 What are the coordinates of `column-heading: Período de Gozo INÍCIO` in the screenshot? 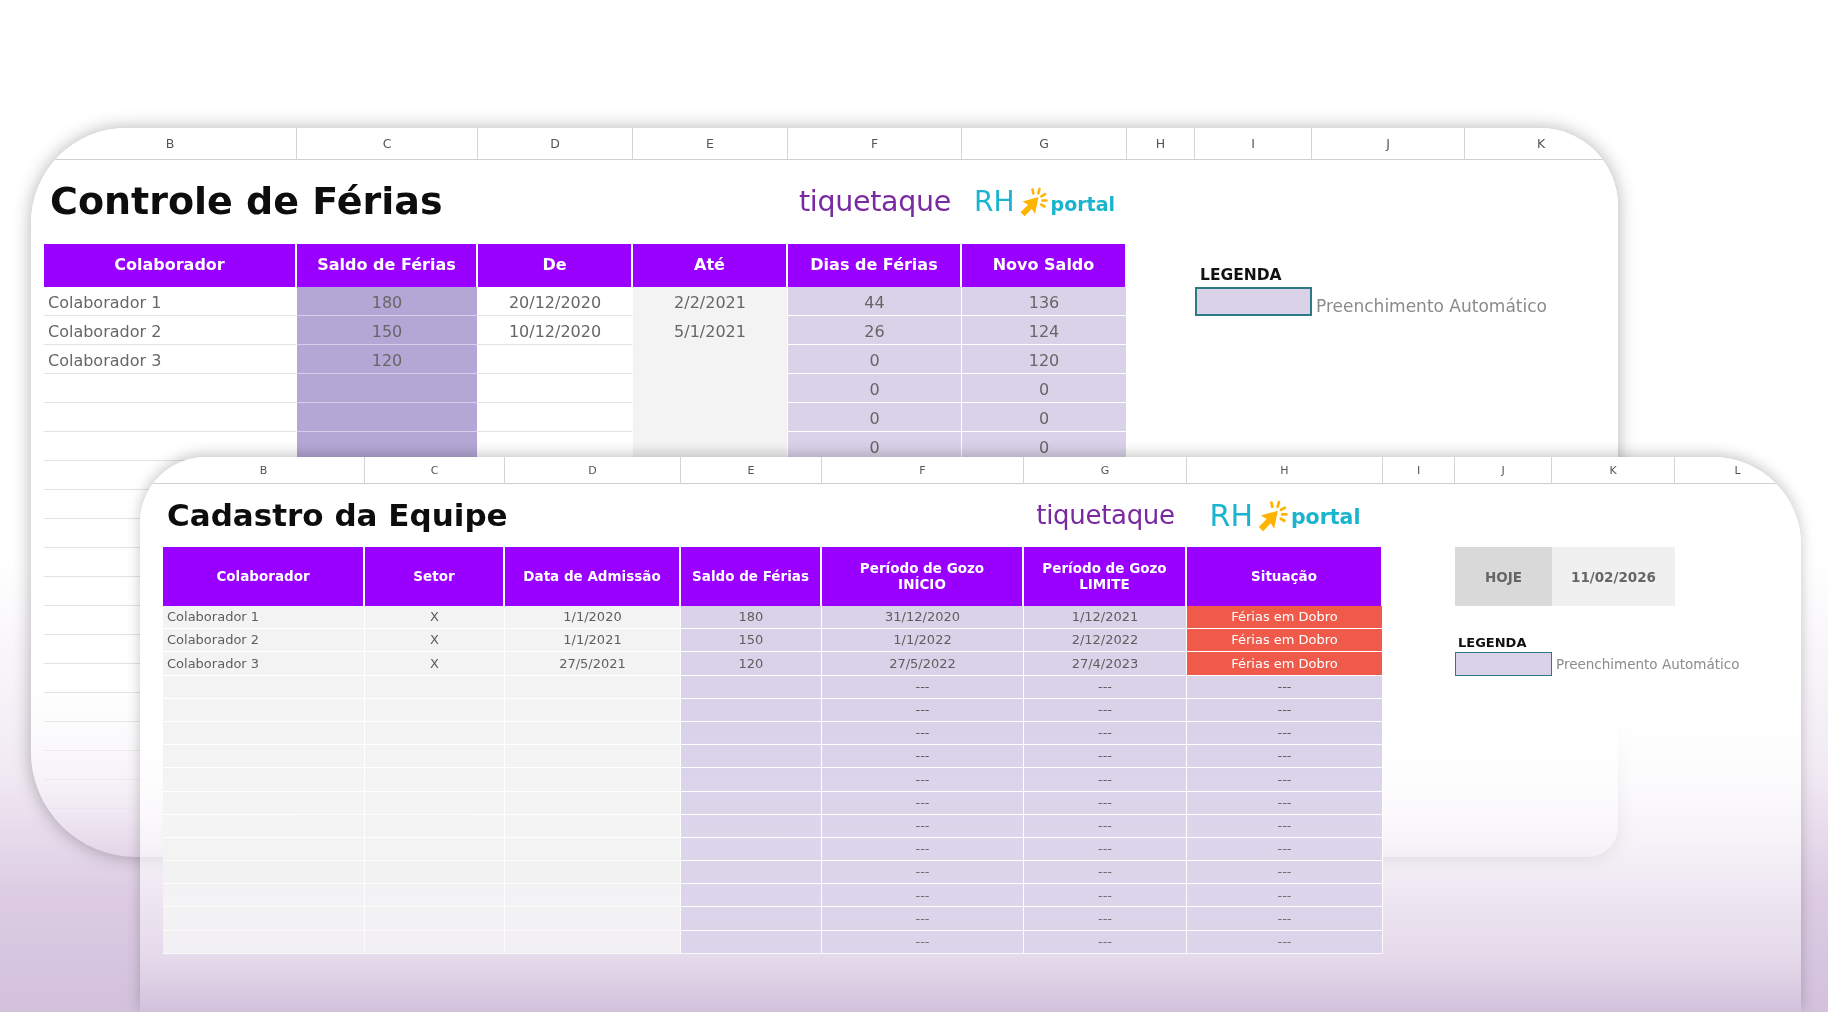 It's located at (923, 576).